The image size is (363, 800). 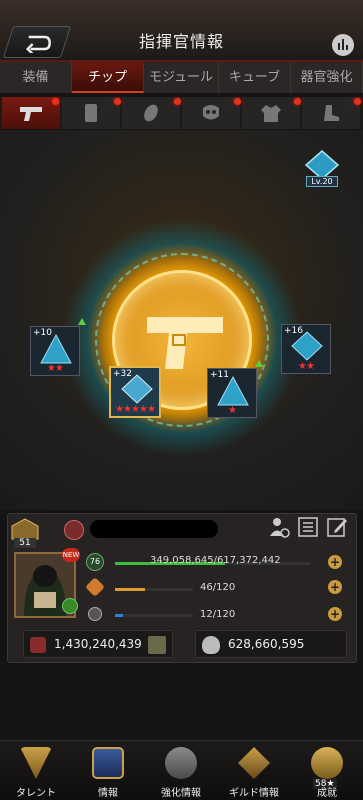 What do you see at coordinates (335, 614) in the screenshot?
I see `add-energy-button: +` at bounding box center [335, 614].